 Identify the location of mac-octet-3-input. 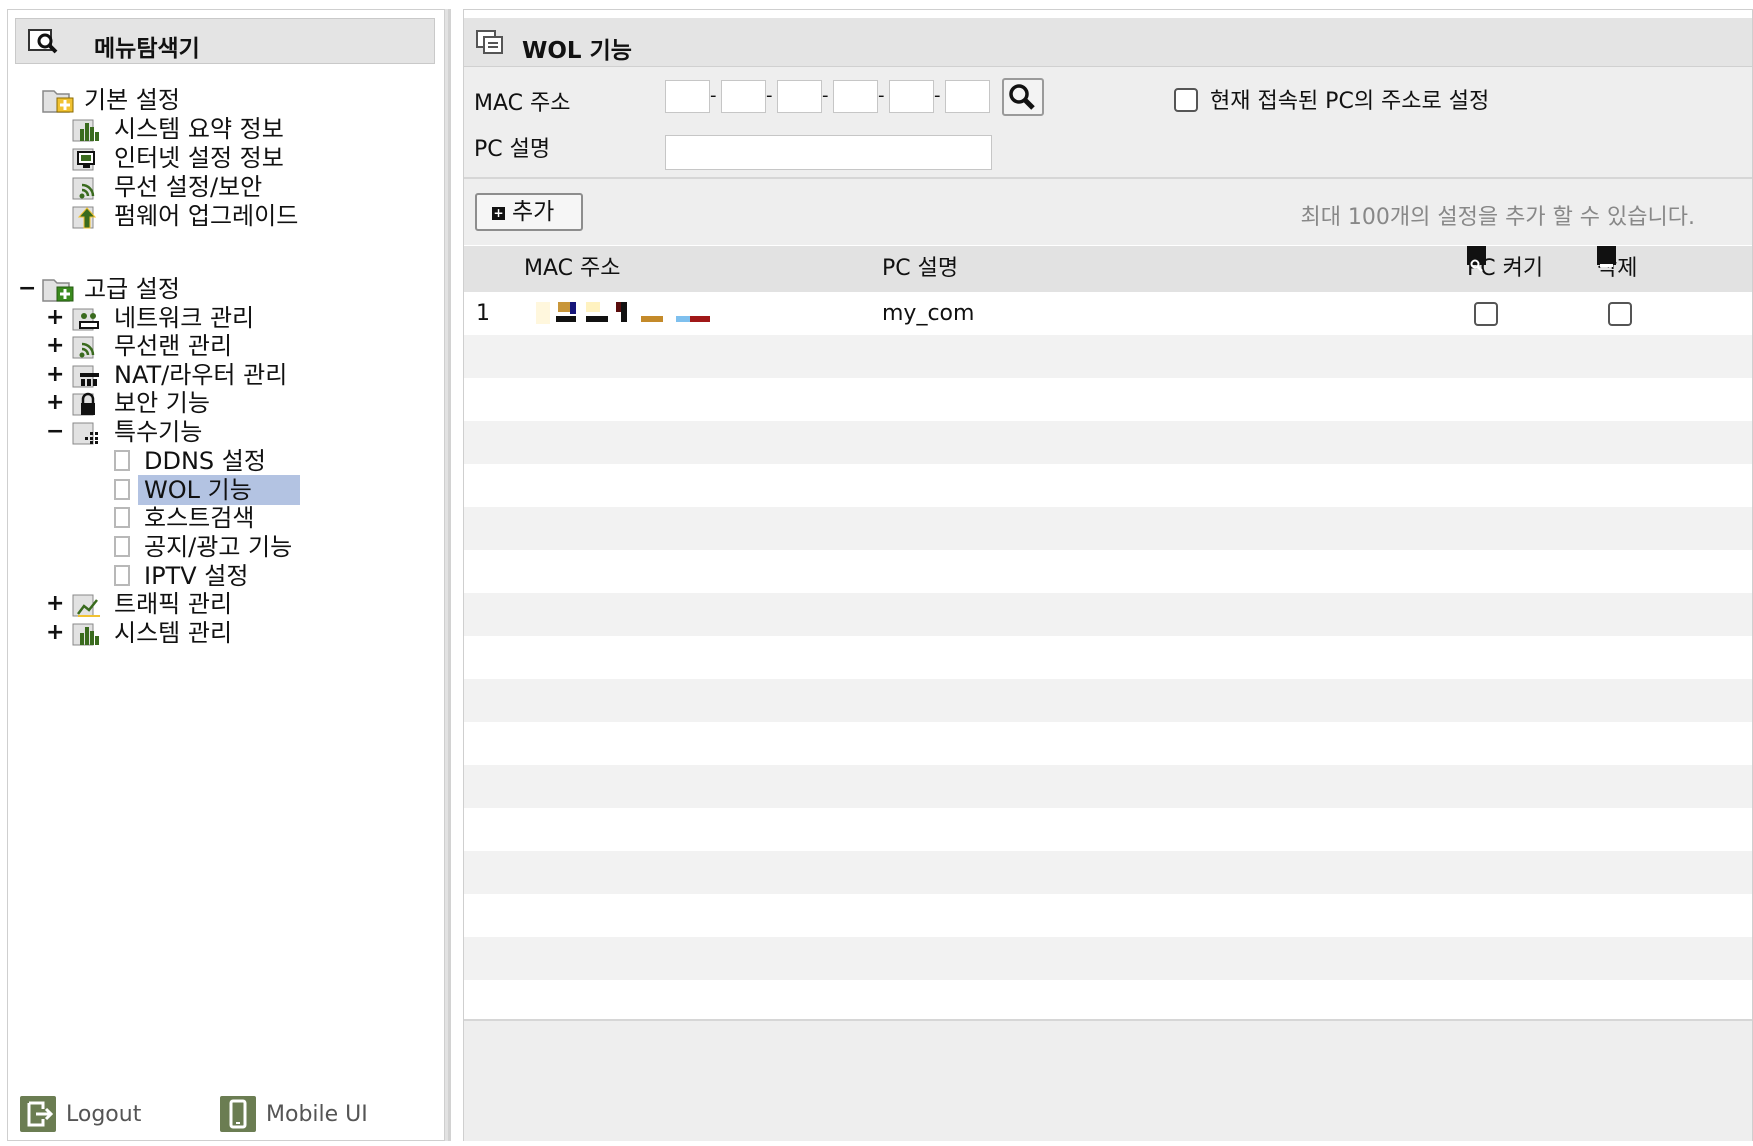
(799, 96).